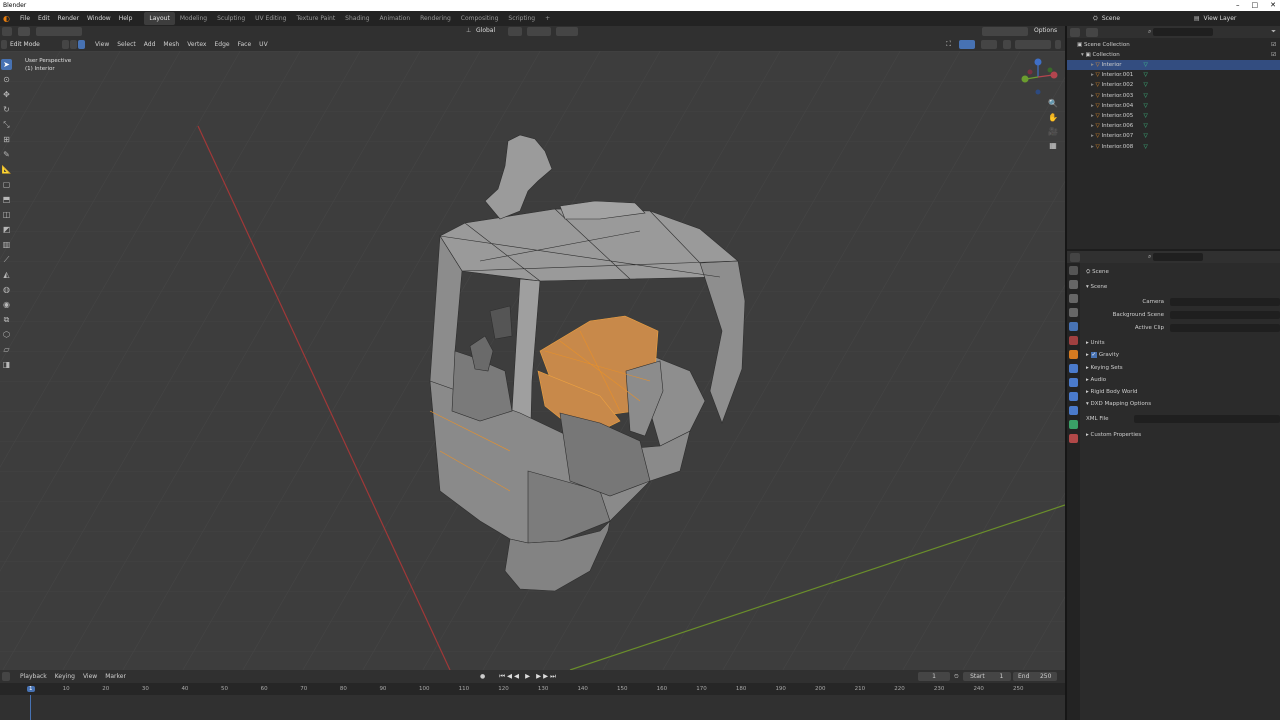 The image size is (1280, 720). What do you see at coordinates (24, 31) in the screenshot?
I see `select-box-tool` at bounding box center [24, 31].